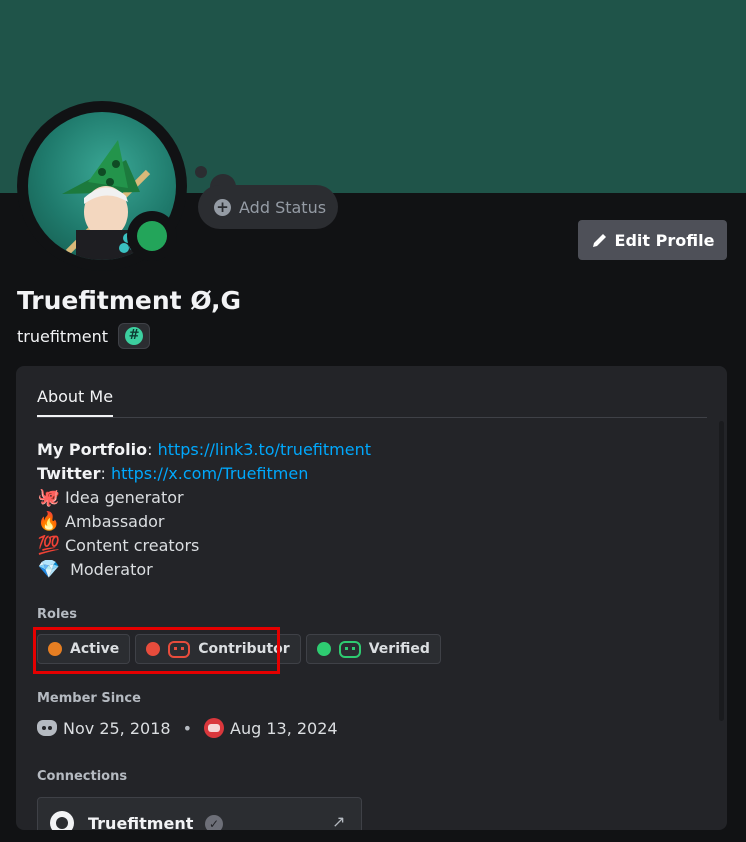 The width and height of the screenshot is (746, 842). I want to click on external-link-icon: ↗, so click(338, 821).